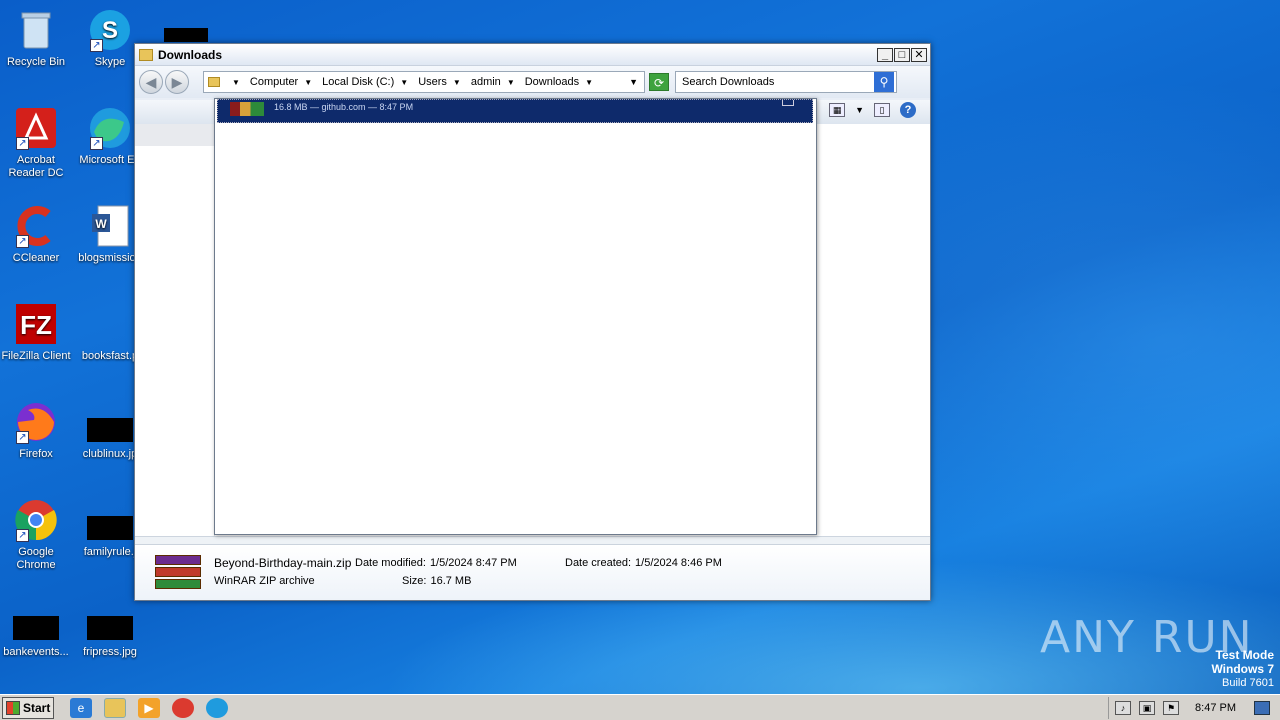 This screenshot has height=720, width=1280. What do you see at coordinates (36, 520) in the screenshot?
I see `chrome-icon: ↗` at bounding box center [36, 520].